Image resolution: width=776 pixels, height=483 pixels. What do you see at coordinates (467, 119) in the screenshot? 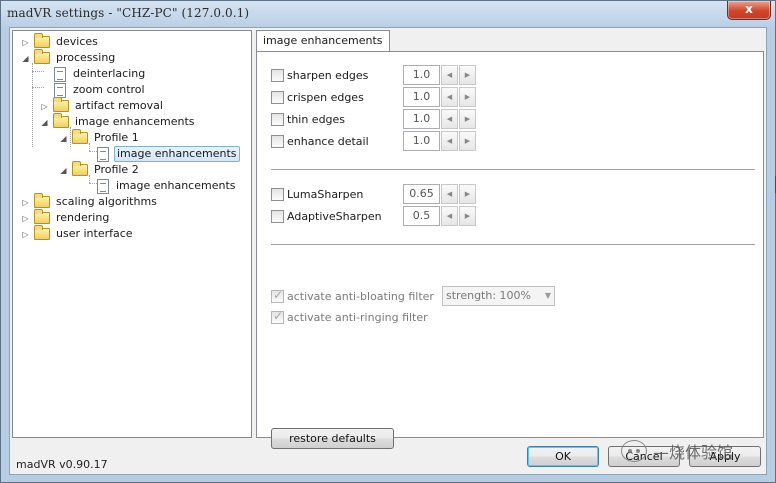
I see `thin-edges-increase-button: ▶` at bounding box center [467, 119].